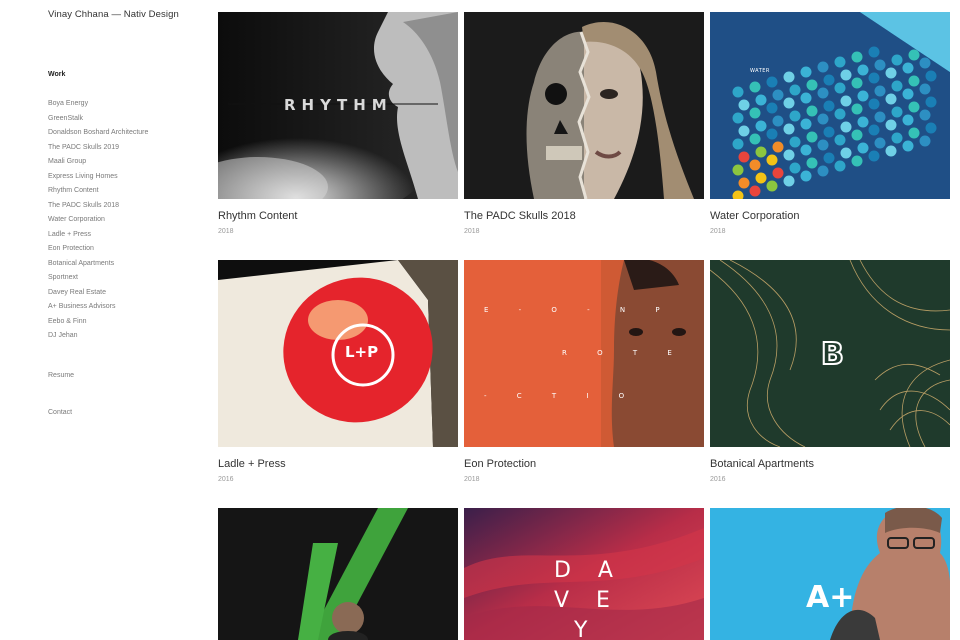 This screenshot has width=960, height=640. What do you see at coordinates (98, 164) in the screenshot?
I see `nav-item-maali-group: Maali Group` at bounding box center [98, 164].